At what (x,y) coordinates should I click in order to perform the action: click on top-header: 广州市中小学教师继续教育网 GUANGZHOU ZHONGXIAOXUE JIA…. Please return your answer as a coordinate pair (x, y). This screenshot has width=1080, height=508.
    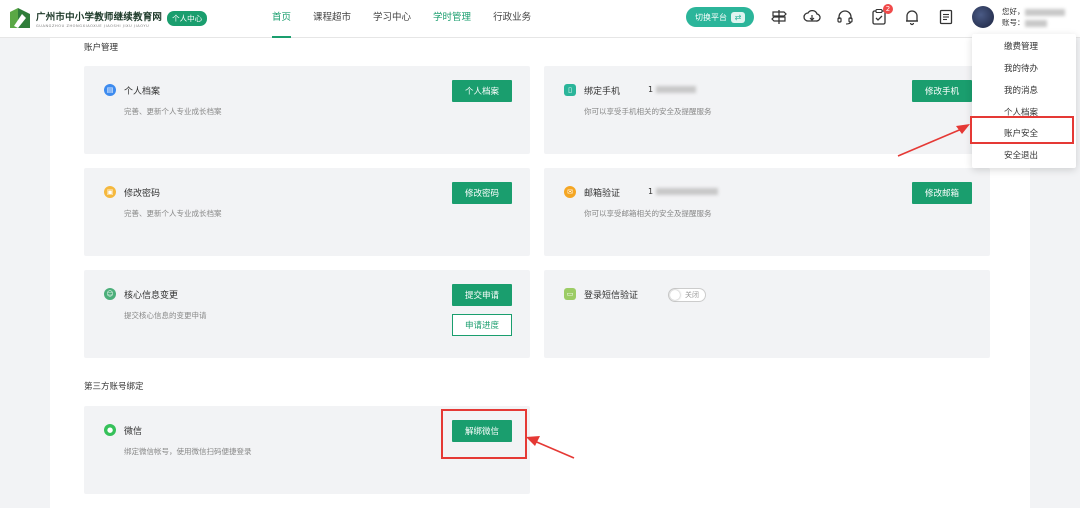
    Looking at the image, I should click on (540, 19).